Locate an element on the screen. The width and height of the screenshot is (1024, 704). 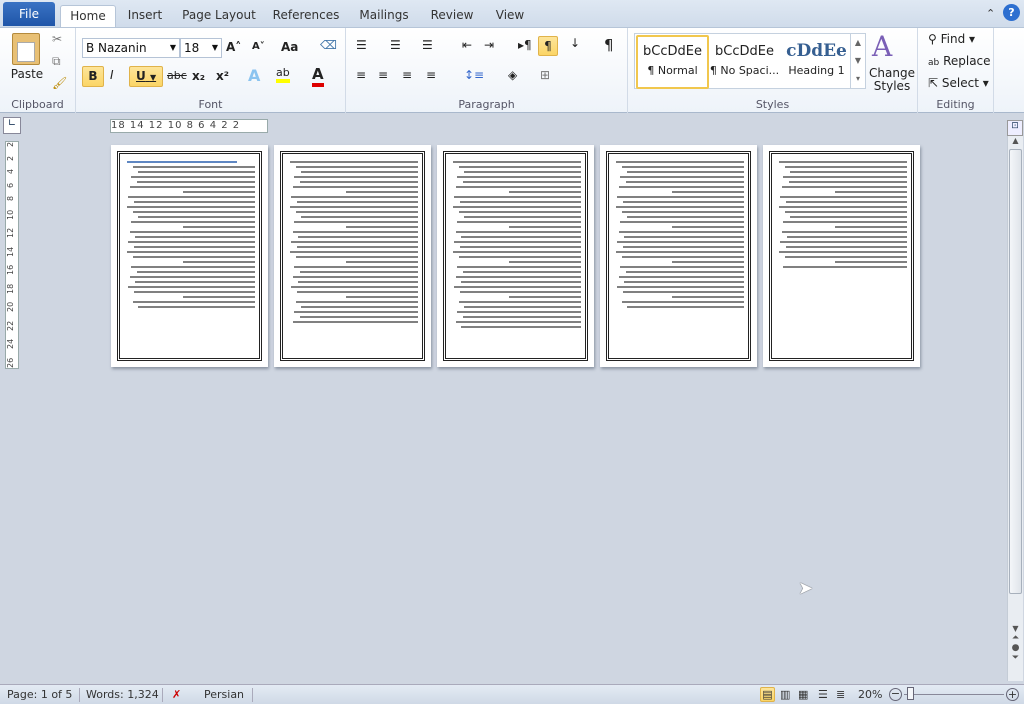
ltr-icon: ▸¶ is located at coordinates (525, 45).